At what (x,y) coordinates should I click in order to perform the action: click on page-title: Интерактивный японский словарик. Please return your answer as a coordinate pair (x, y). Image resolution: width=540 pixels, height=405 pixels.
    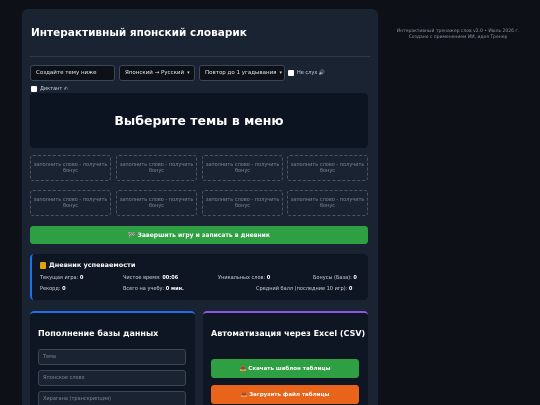
    Looking at the image, I should click on (139, 33).